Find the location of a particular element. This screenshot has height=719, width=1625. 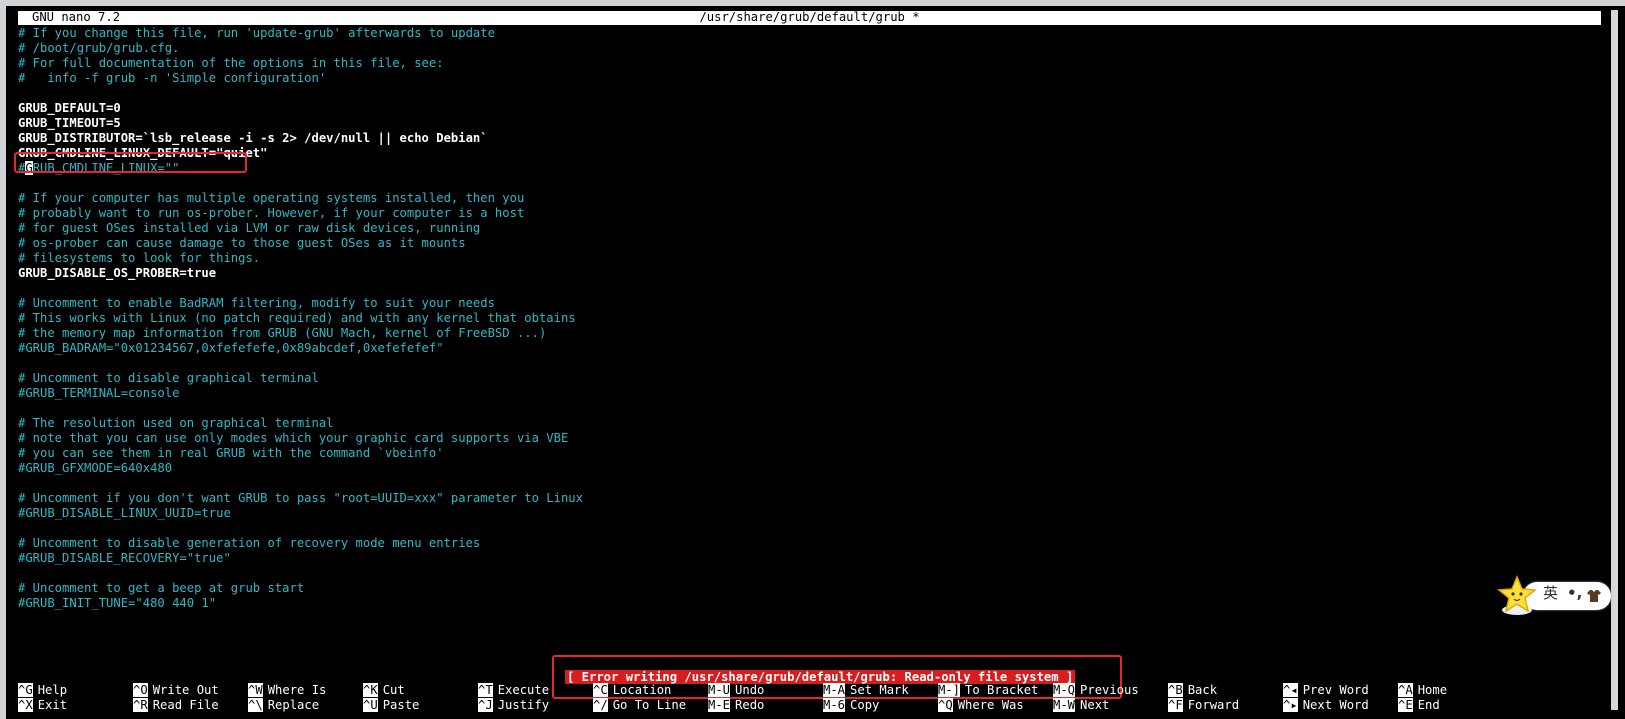

shortcut-item: M-6 Copy is located at coordinates (851, 705).